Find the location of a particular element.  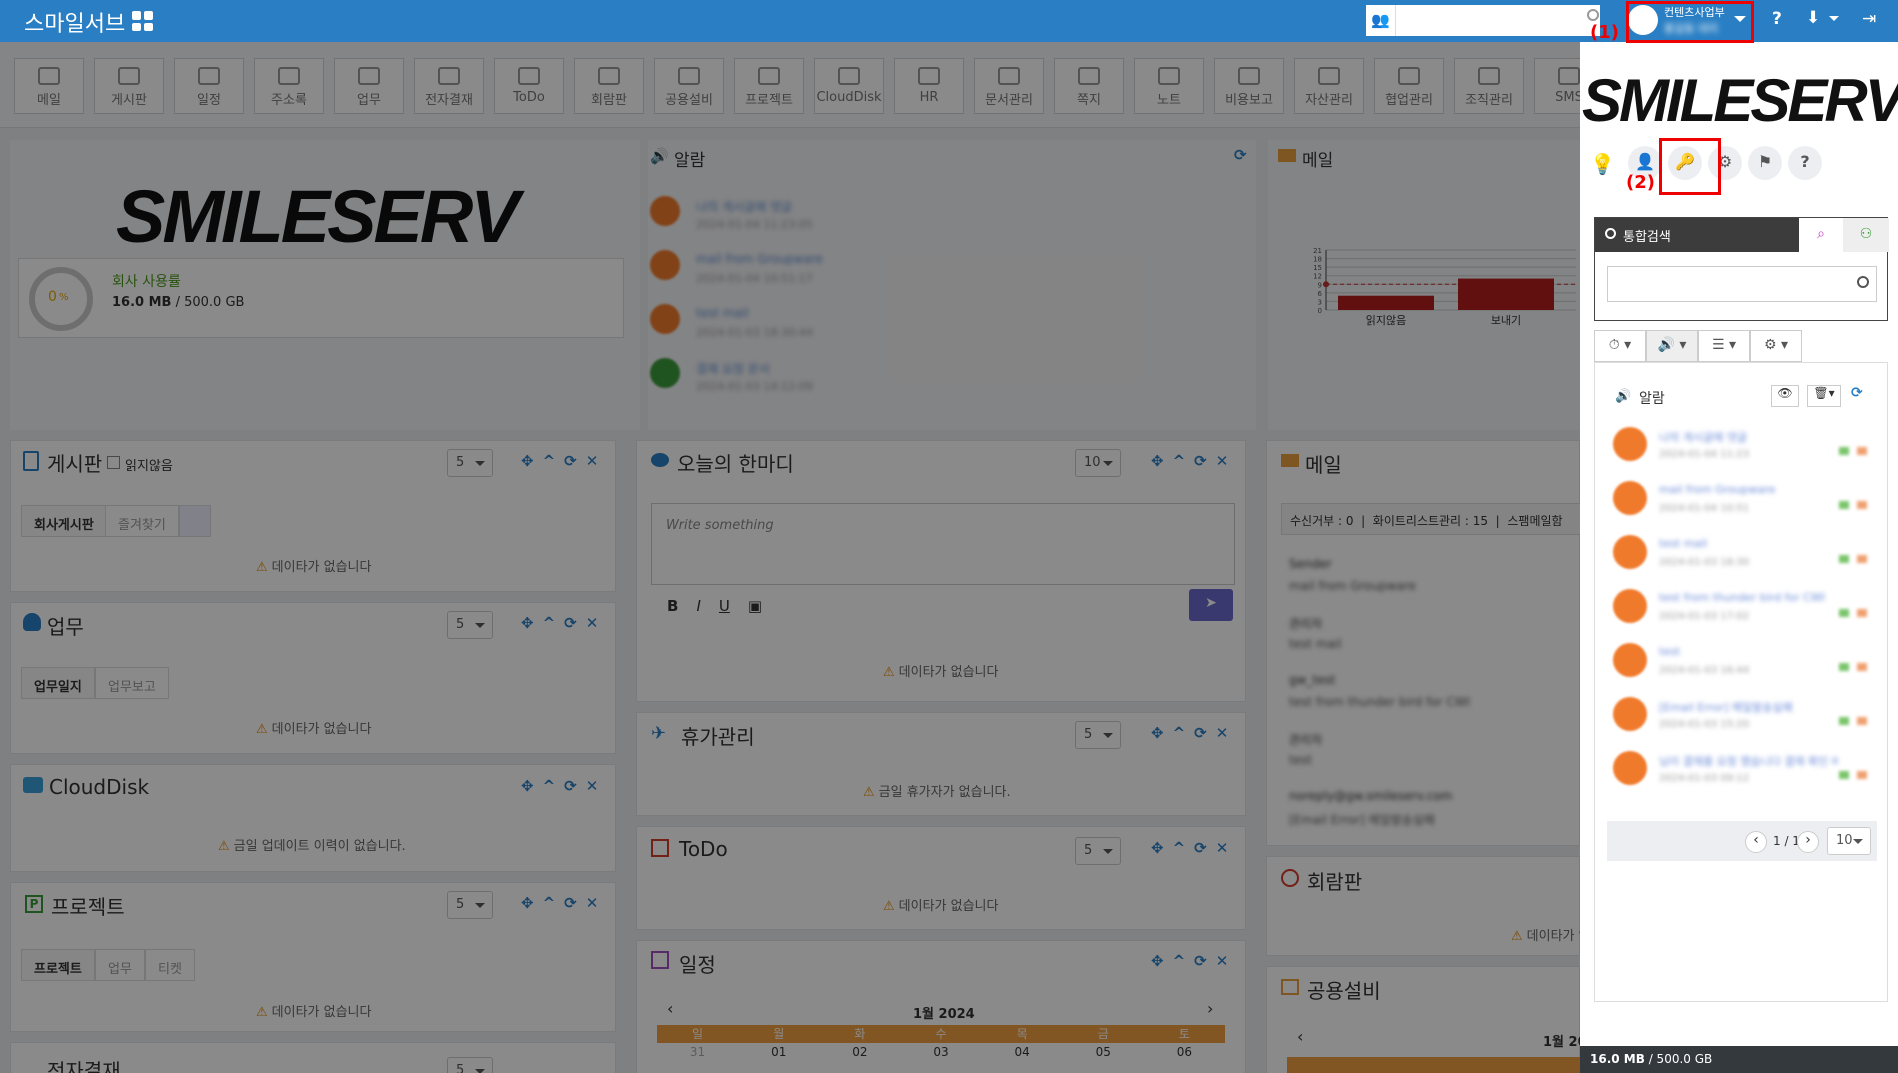

annotation-box-user-menu is located at coordinates (1690, 22).